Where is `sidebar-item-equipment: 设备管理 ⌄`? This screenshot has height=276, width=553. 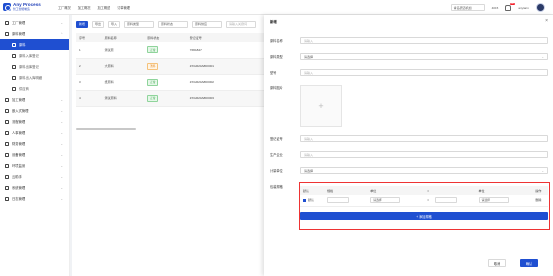 sidebar-item-equipment: 设备管理 ⌄ is located at coordinates (34, 154).